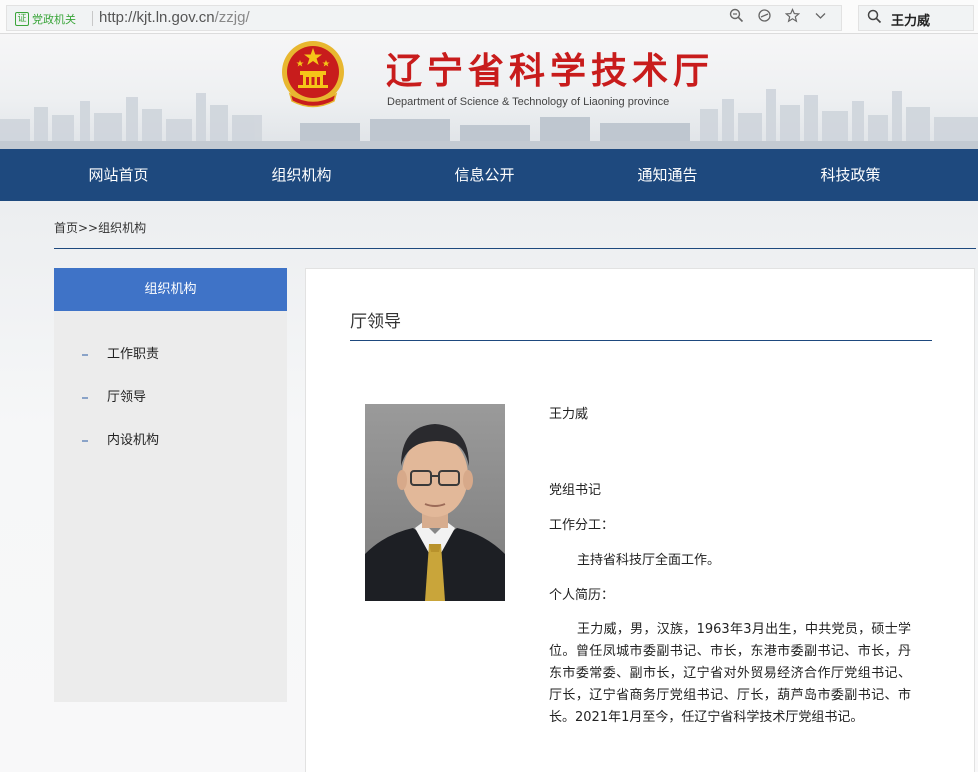 Image resolution: width=978 pixels, height=772 pixels. What do you see at coordinates (157, 17) in the screenshot?
I see `url-host: http://kjt.ln.gov.cn` at bounding box center [157, 17].